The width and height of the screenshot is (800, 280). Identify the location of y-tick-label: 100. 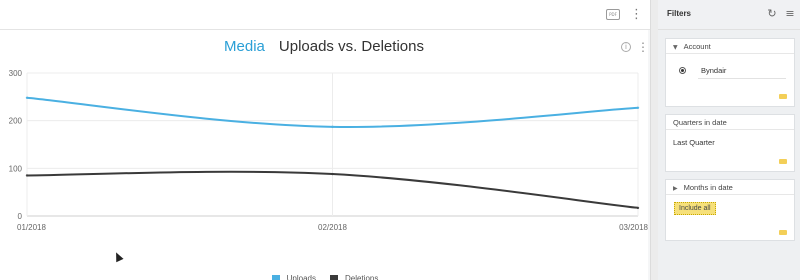
(16, 168).